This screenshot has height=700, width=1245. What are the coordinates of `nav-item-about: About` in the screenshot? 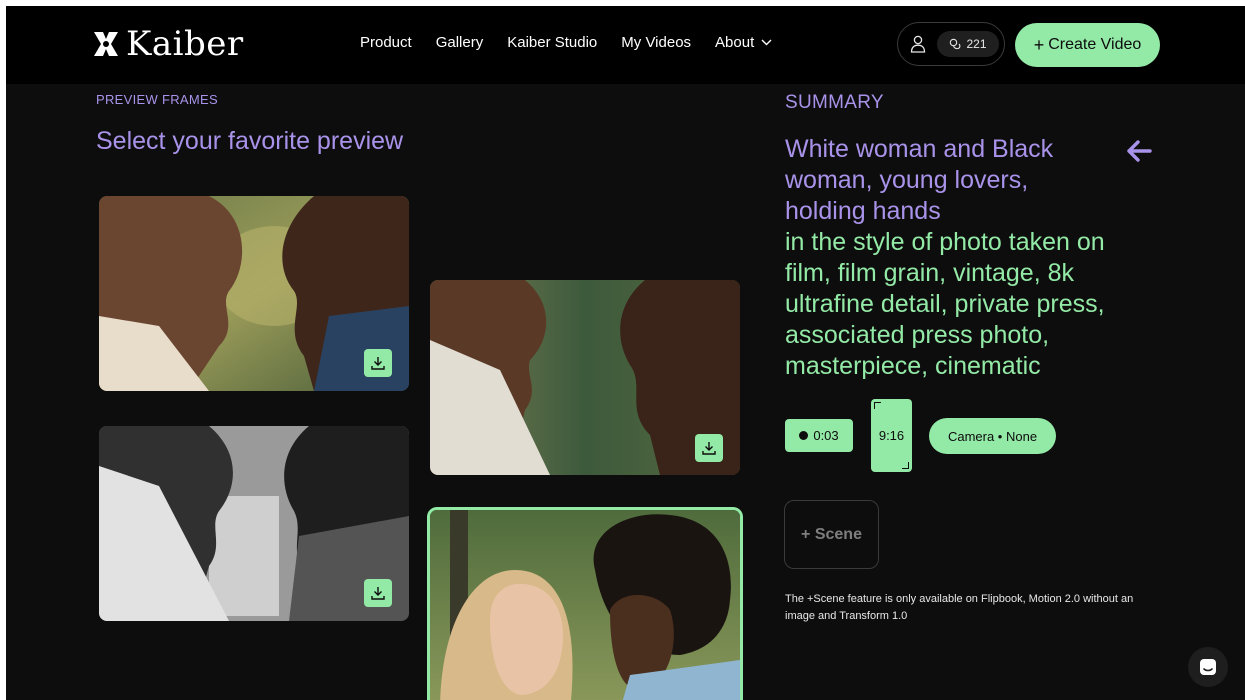 It's located at (743, 42).